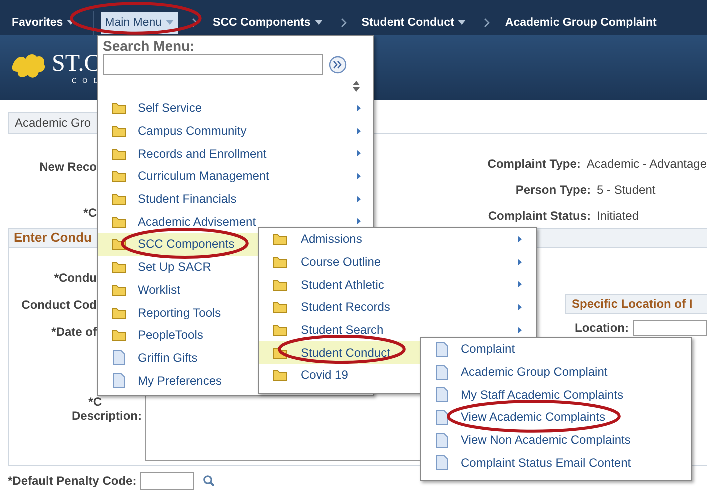 The width and height of the screenshot is (707, 493). What do you see at coordinates (167, 481) in the screenshot?
I see `penalty-code-field` at bounding box center [167, 481].